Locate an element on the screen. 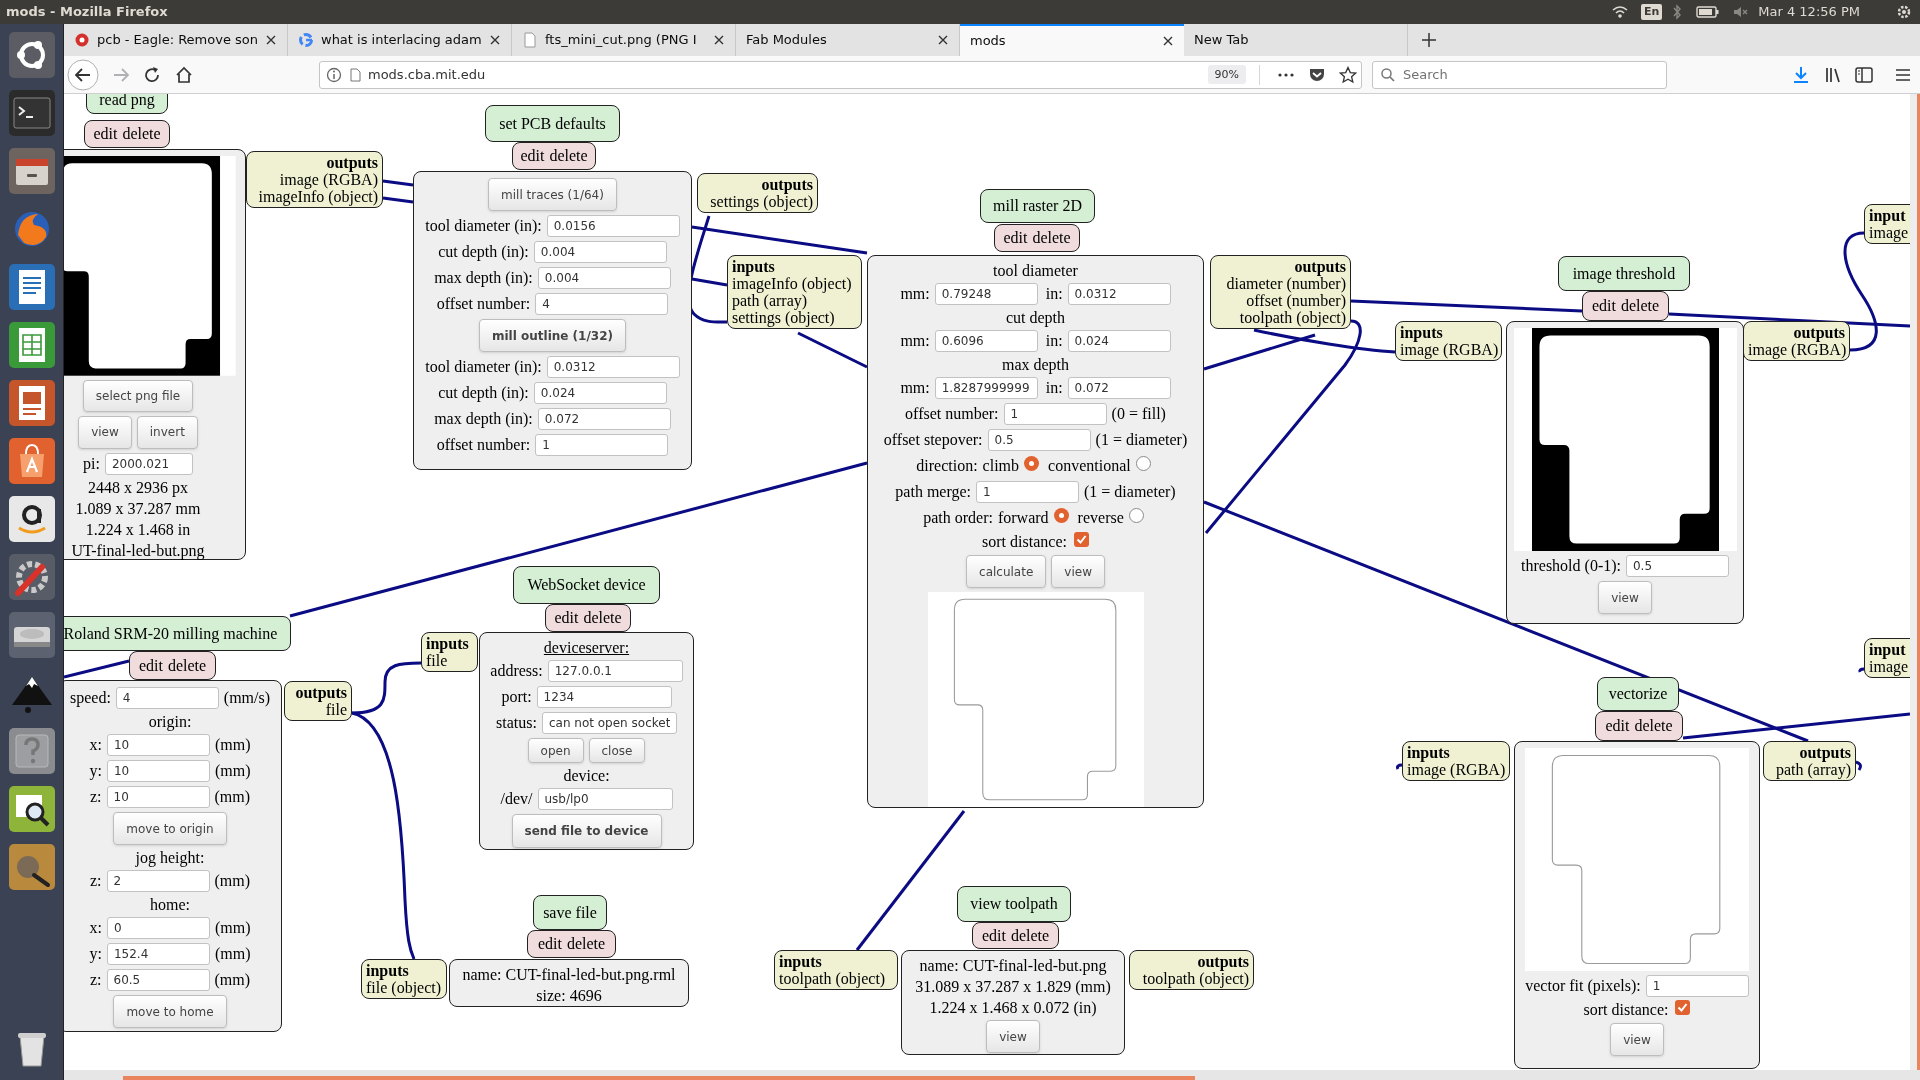 This screenshot has width=1920, height=1080. speaker-icon is located at coordinates (1740, 12).